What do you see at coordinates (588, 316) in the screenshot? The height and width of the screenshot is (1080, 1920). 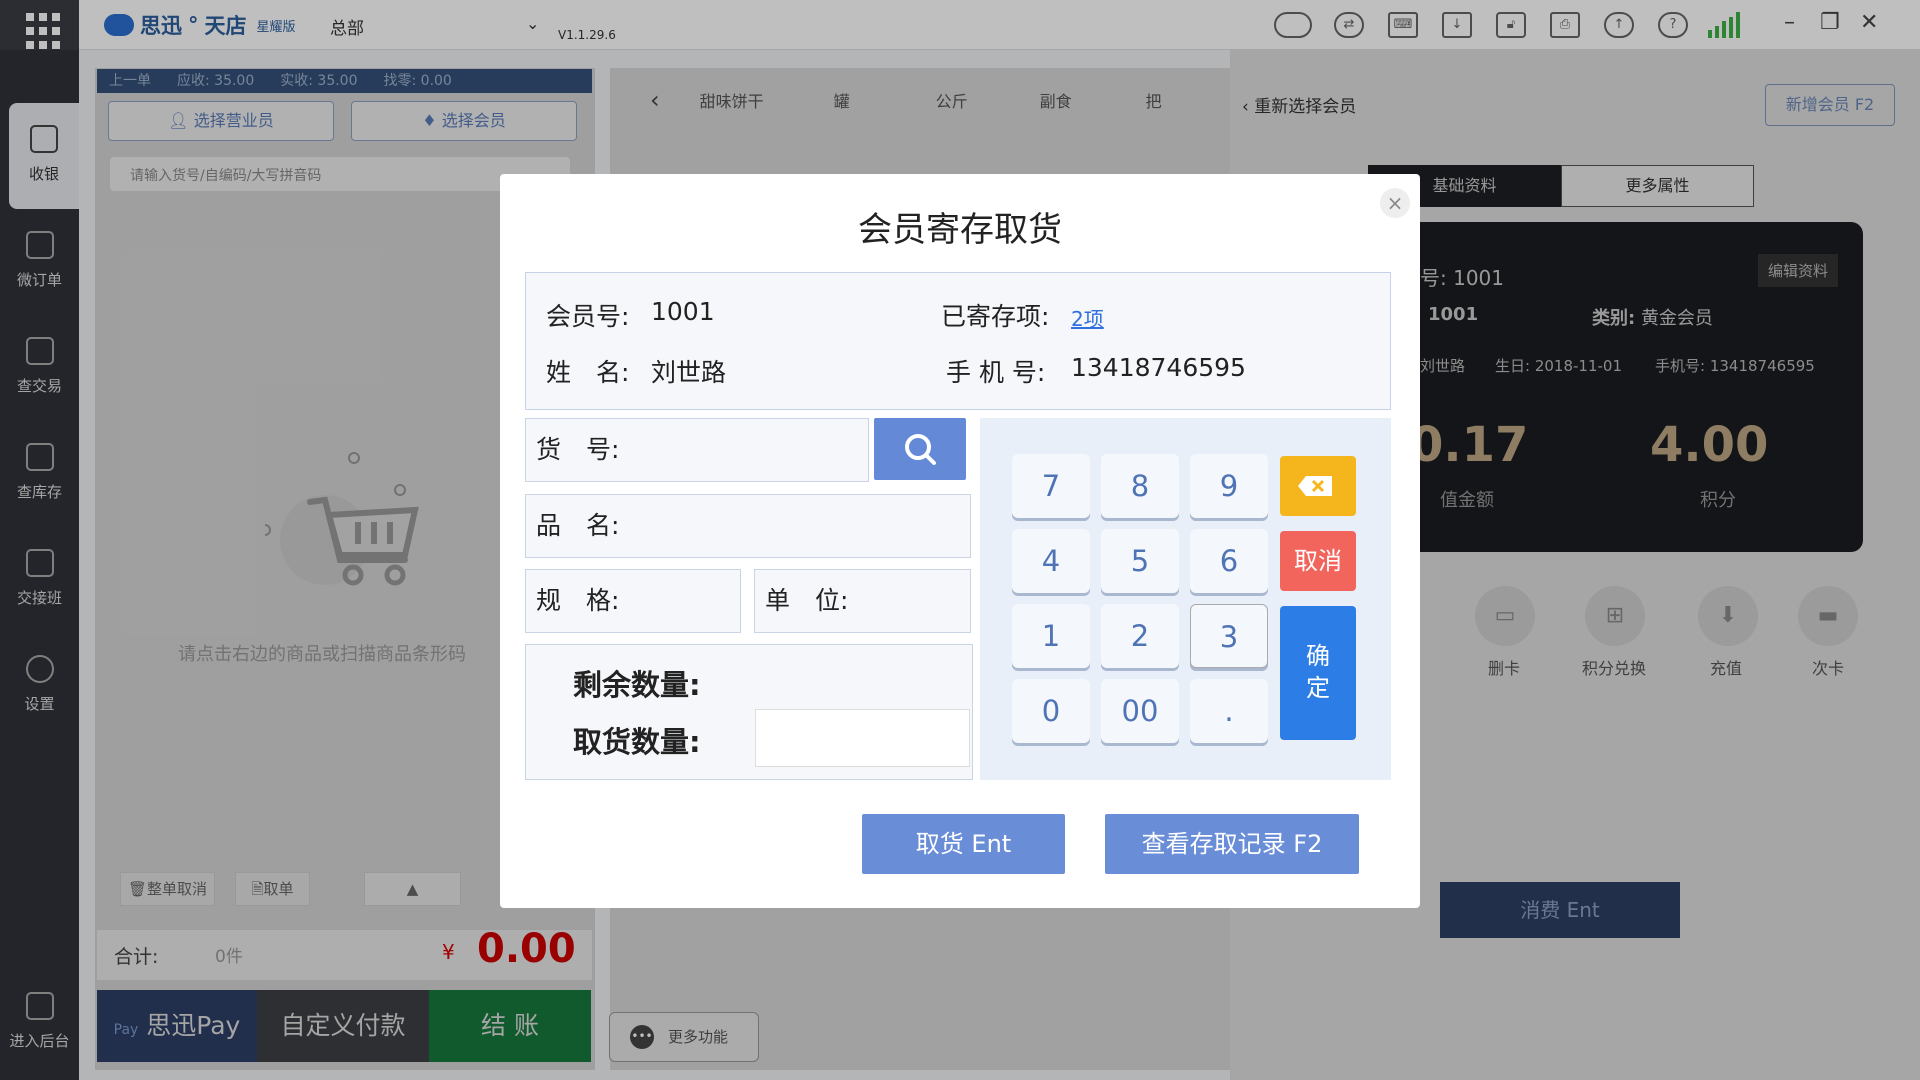 I see `member-no-label: 会员号:` at bounding box center [588, 316].